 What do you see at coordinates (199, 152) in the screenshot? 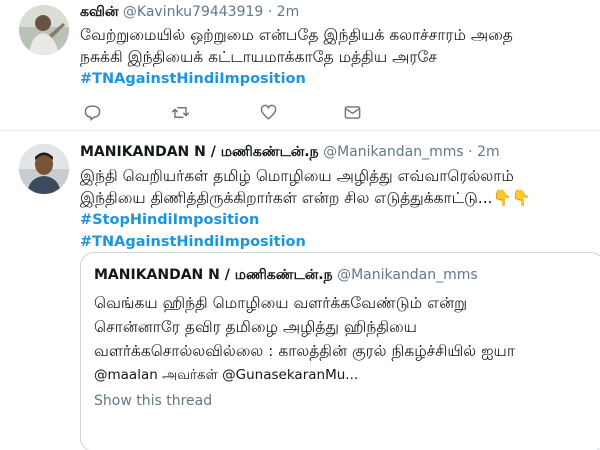
I see `author-name: MANIKANDAN N / மணிகண்டன்.ந` at bounding box center [199, 152].